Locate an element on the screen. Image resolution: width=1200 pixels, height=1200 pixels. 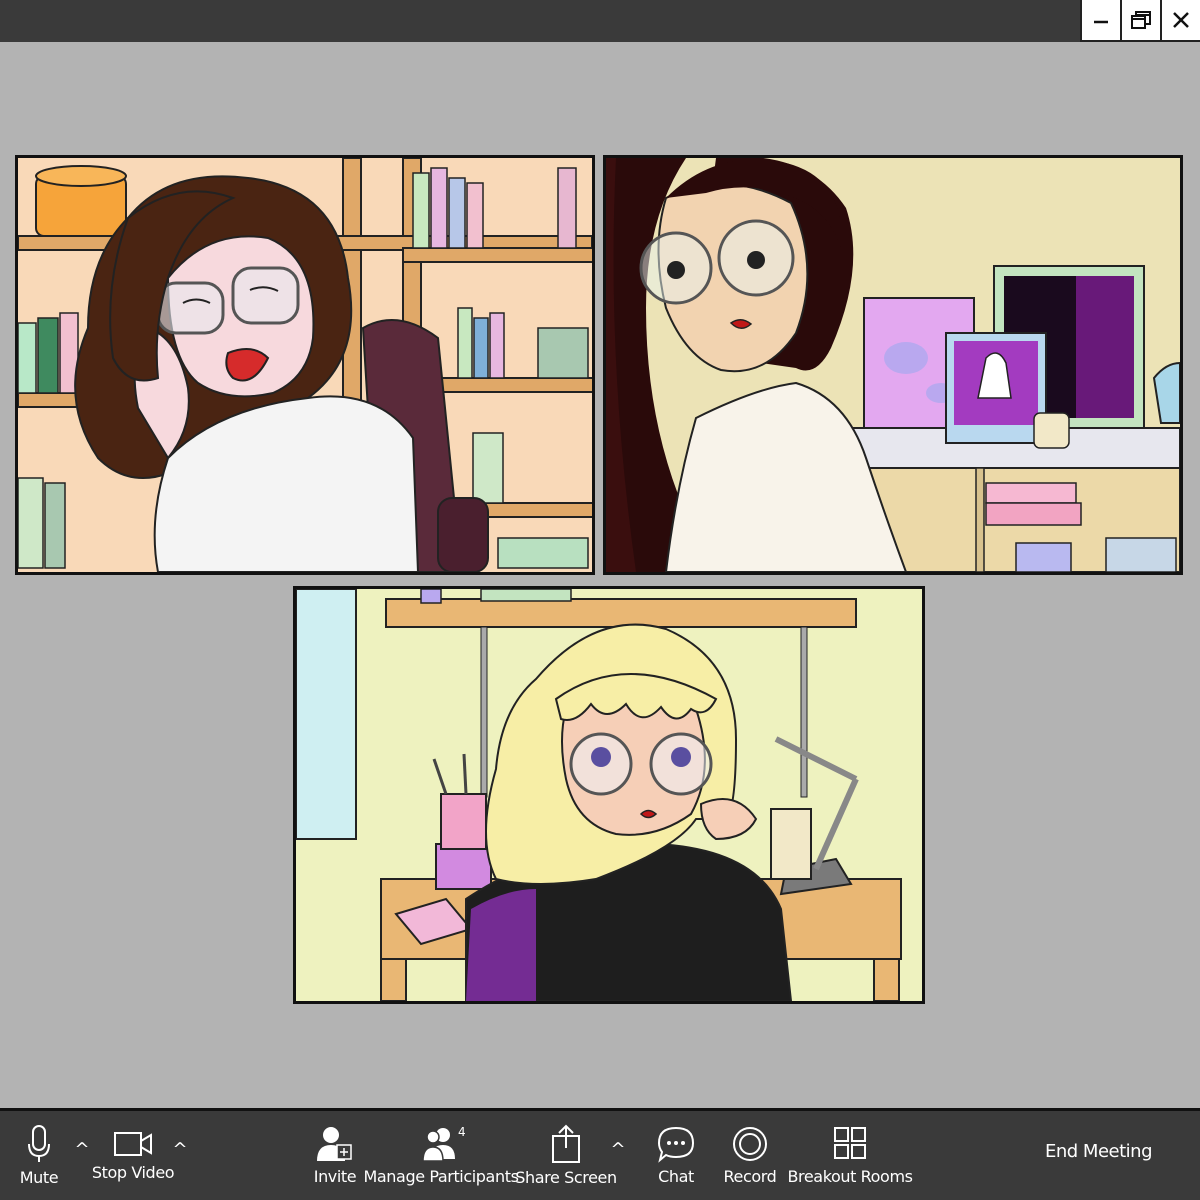
stop-video-button: Stop Video is located at coordinates (133, 1155).